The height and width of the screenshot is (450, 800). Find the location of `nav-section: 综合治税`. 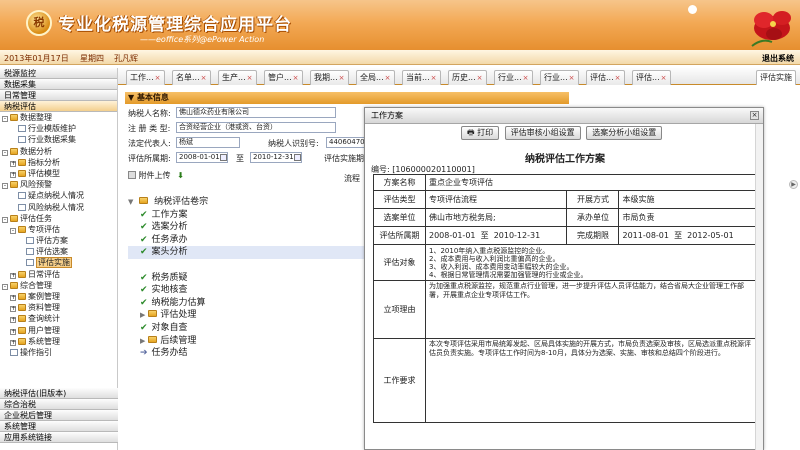

nav-section: 综合治税 is located at coordinates (59, 404).